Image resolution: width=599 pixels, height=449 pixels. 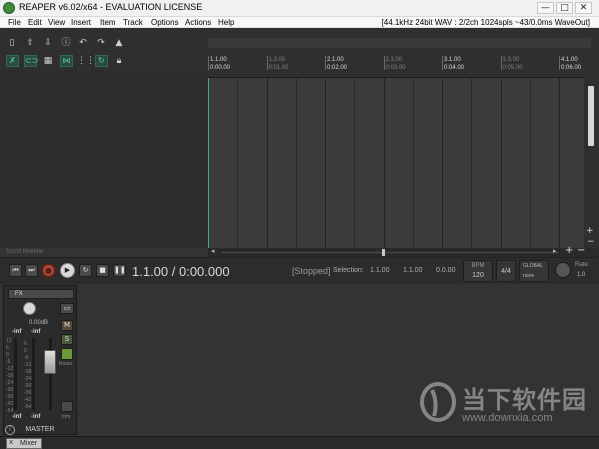 I want to click on menu-help: Help, so click(x=226, y=22).